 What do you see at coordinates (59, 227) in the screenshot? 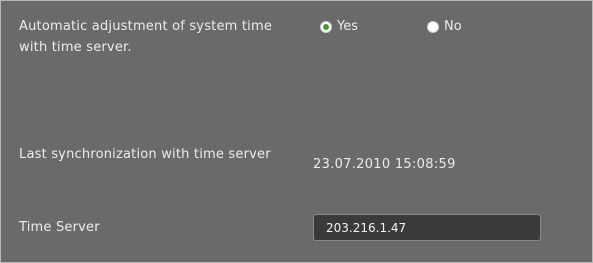
I see `time-server-label: Time Server` at bounding box center [59, 227].